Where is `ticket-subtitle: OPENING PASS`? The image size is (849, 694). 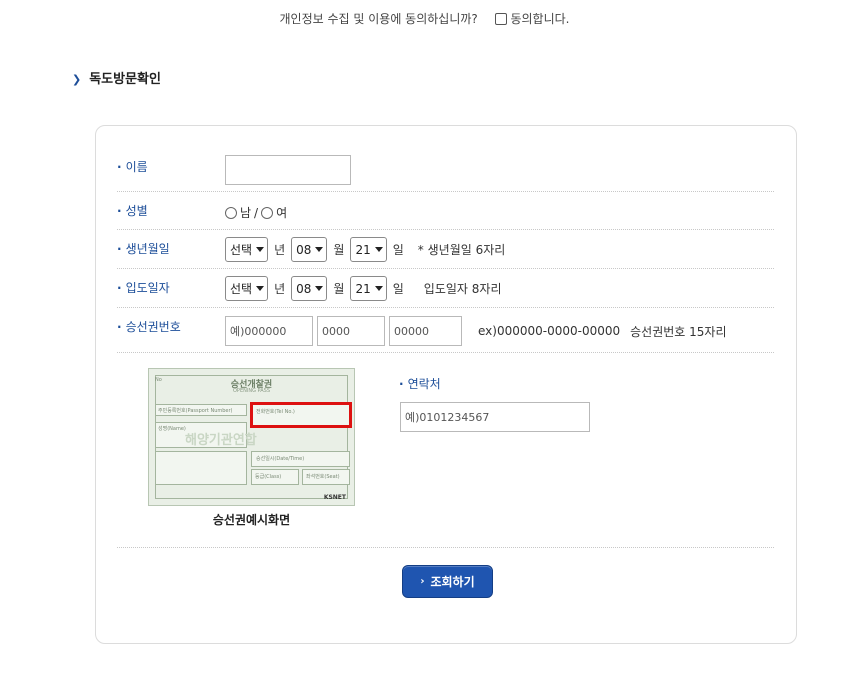
ticket-subtitle: OPENING PASS is located at coordinates (251, 391).